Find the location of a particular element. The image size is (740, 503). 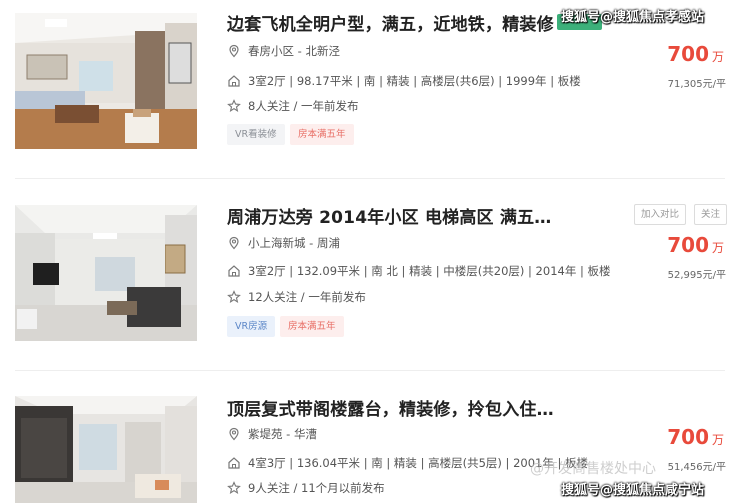

listing-price-3: 700 万 is located at coordinates (695, 437).